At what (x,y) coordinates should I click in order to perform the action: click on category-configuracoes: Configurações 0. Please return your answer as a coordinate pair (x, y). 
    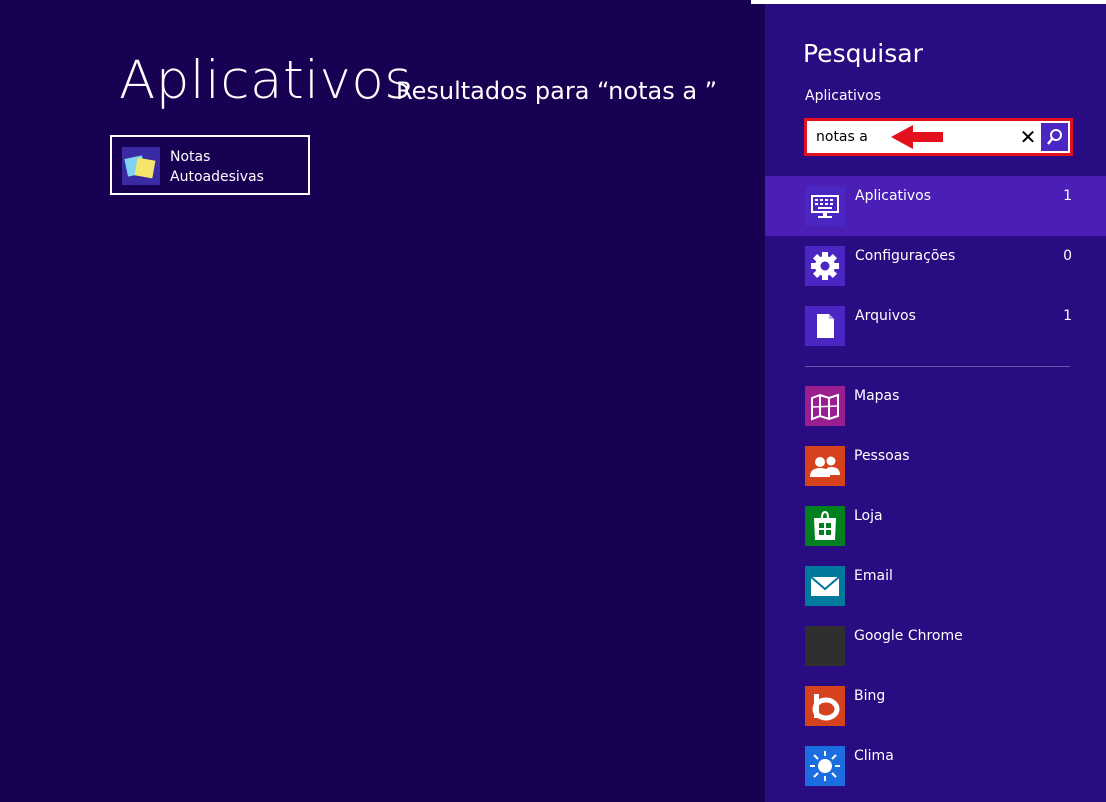
    Looking at the image, I should click on (935, 266).